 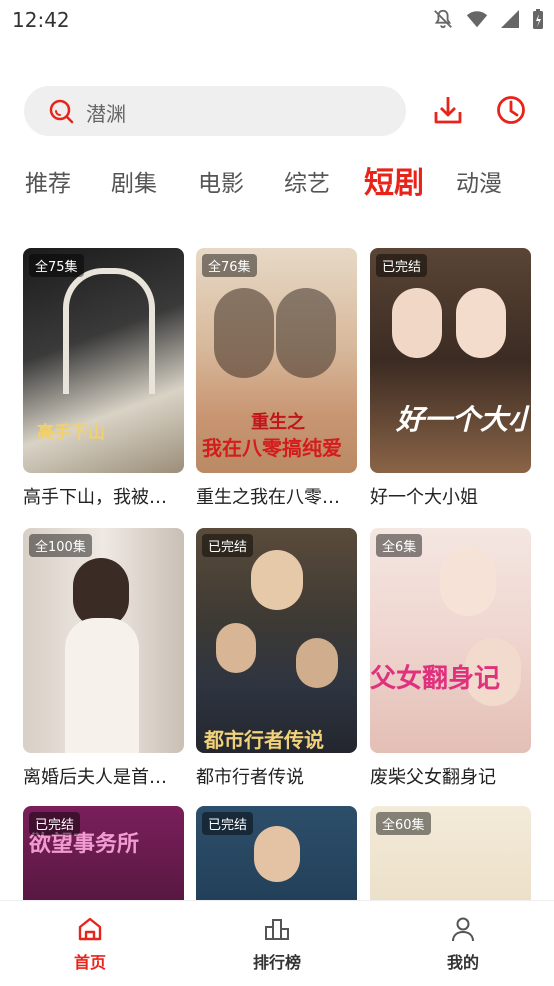 I want to click on tab-movies: 电影, so click(x=221, y=181).